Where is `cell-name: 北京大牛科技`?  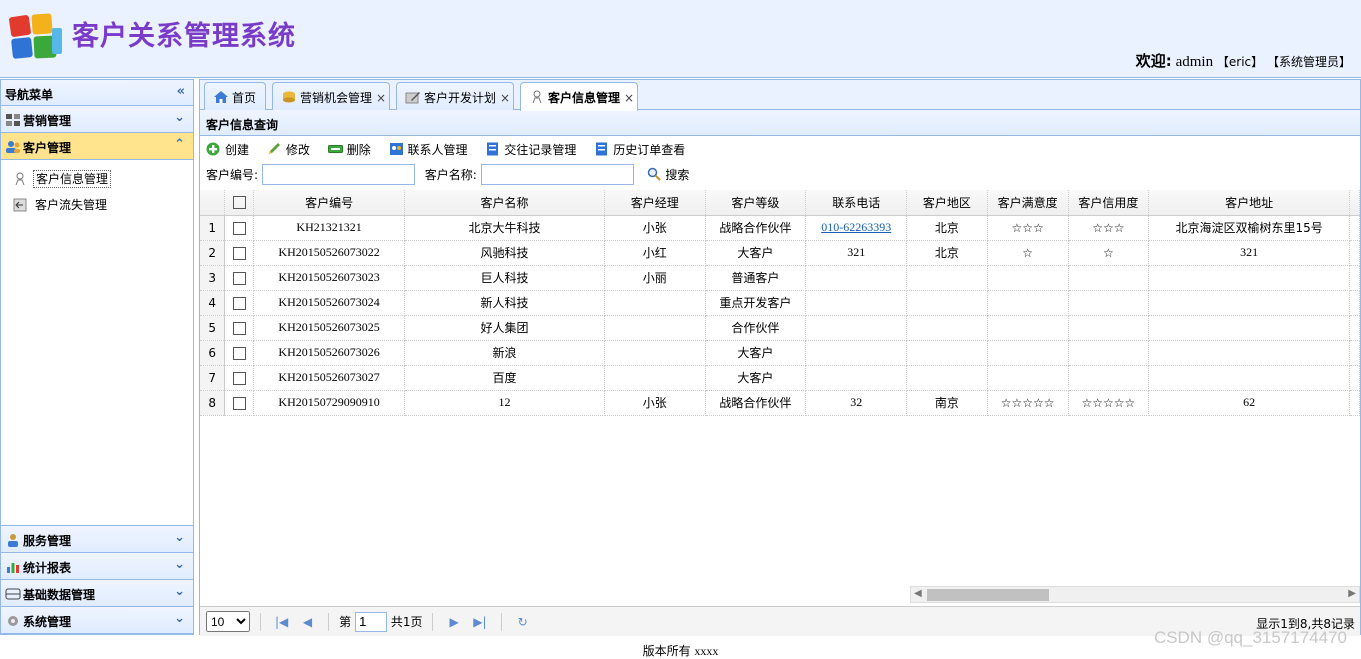
cell-name: 北京大牛科技 is located at coordinates (505, 228).